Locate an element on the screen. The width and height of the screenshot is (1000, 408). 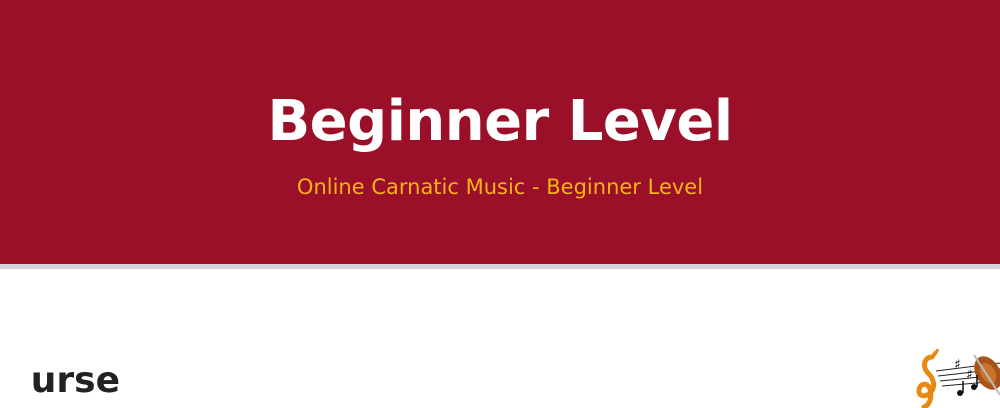
page-title: Beginner Level is located at coordinates (500, 121).